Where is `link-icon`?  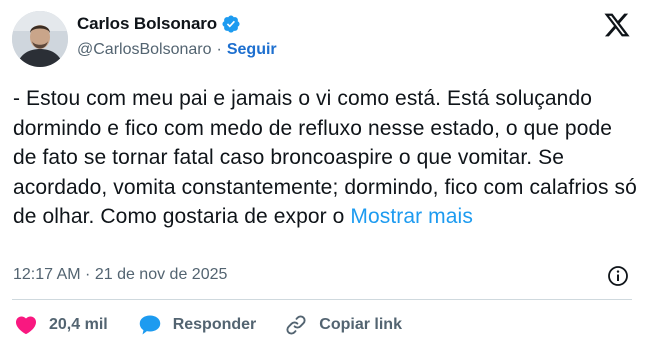 link-icon is located at coordinates (296, 325).